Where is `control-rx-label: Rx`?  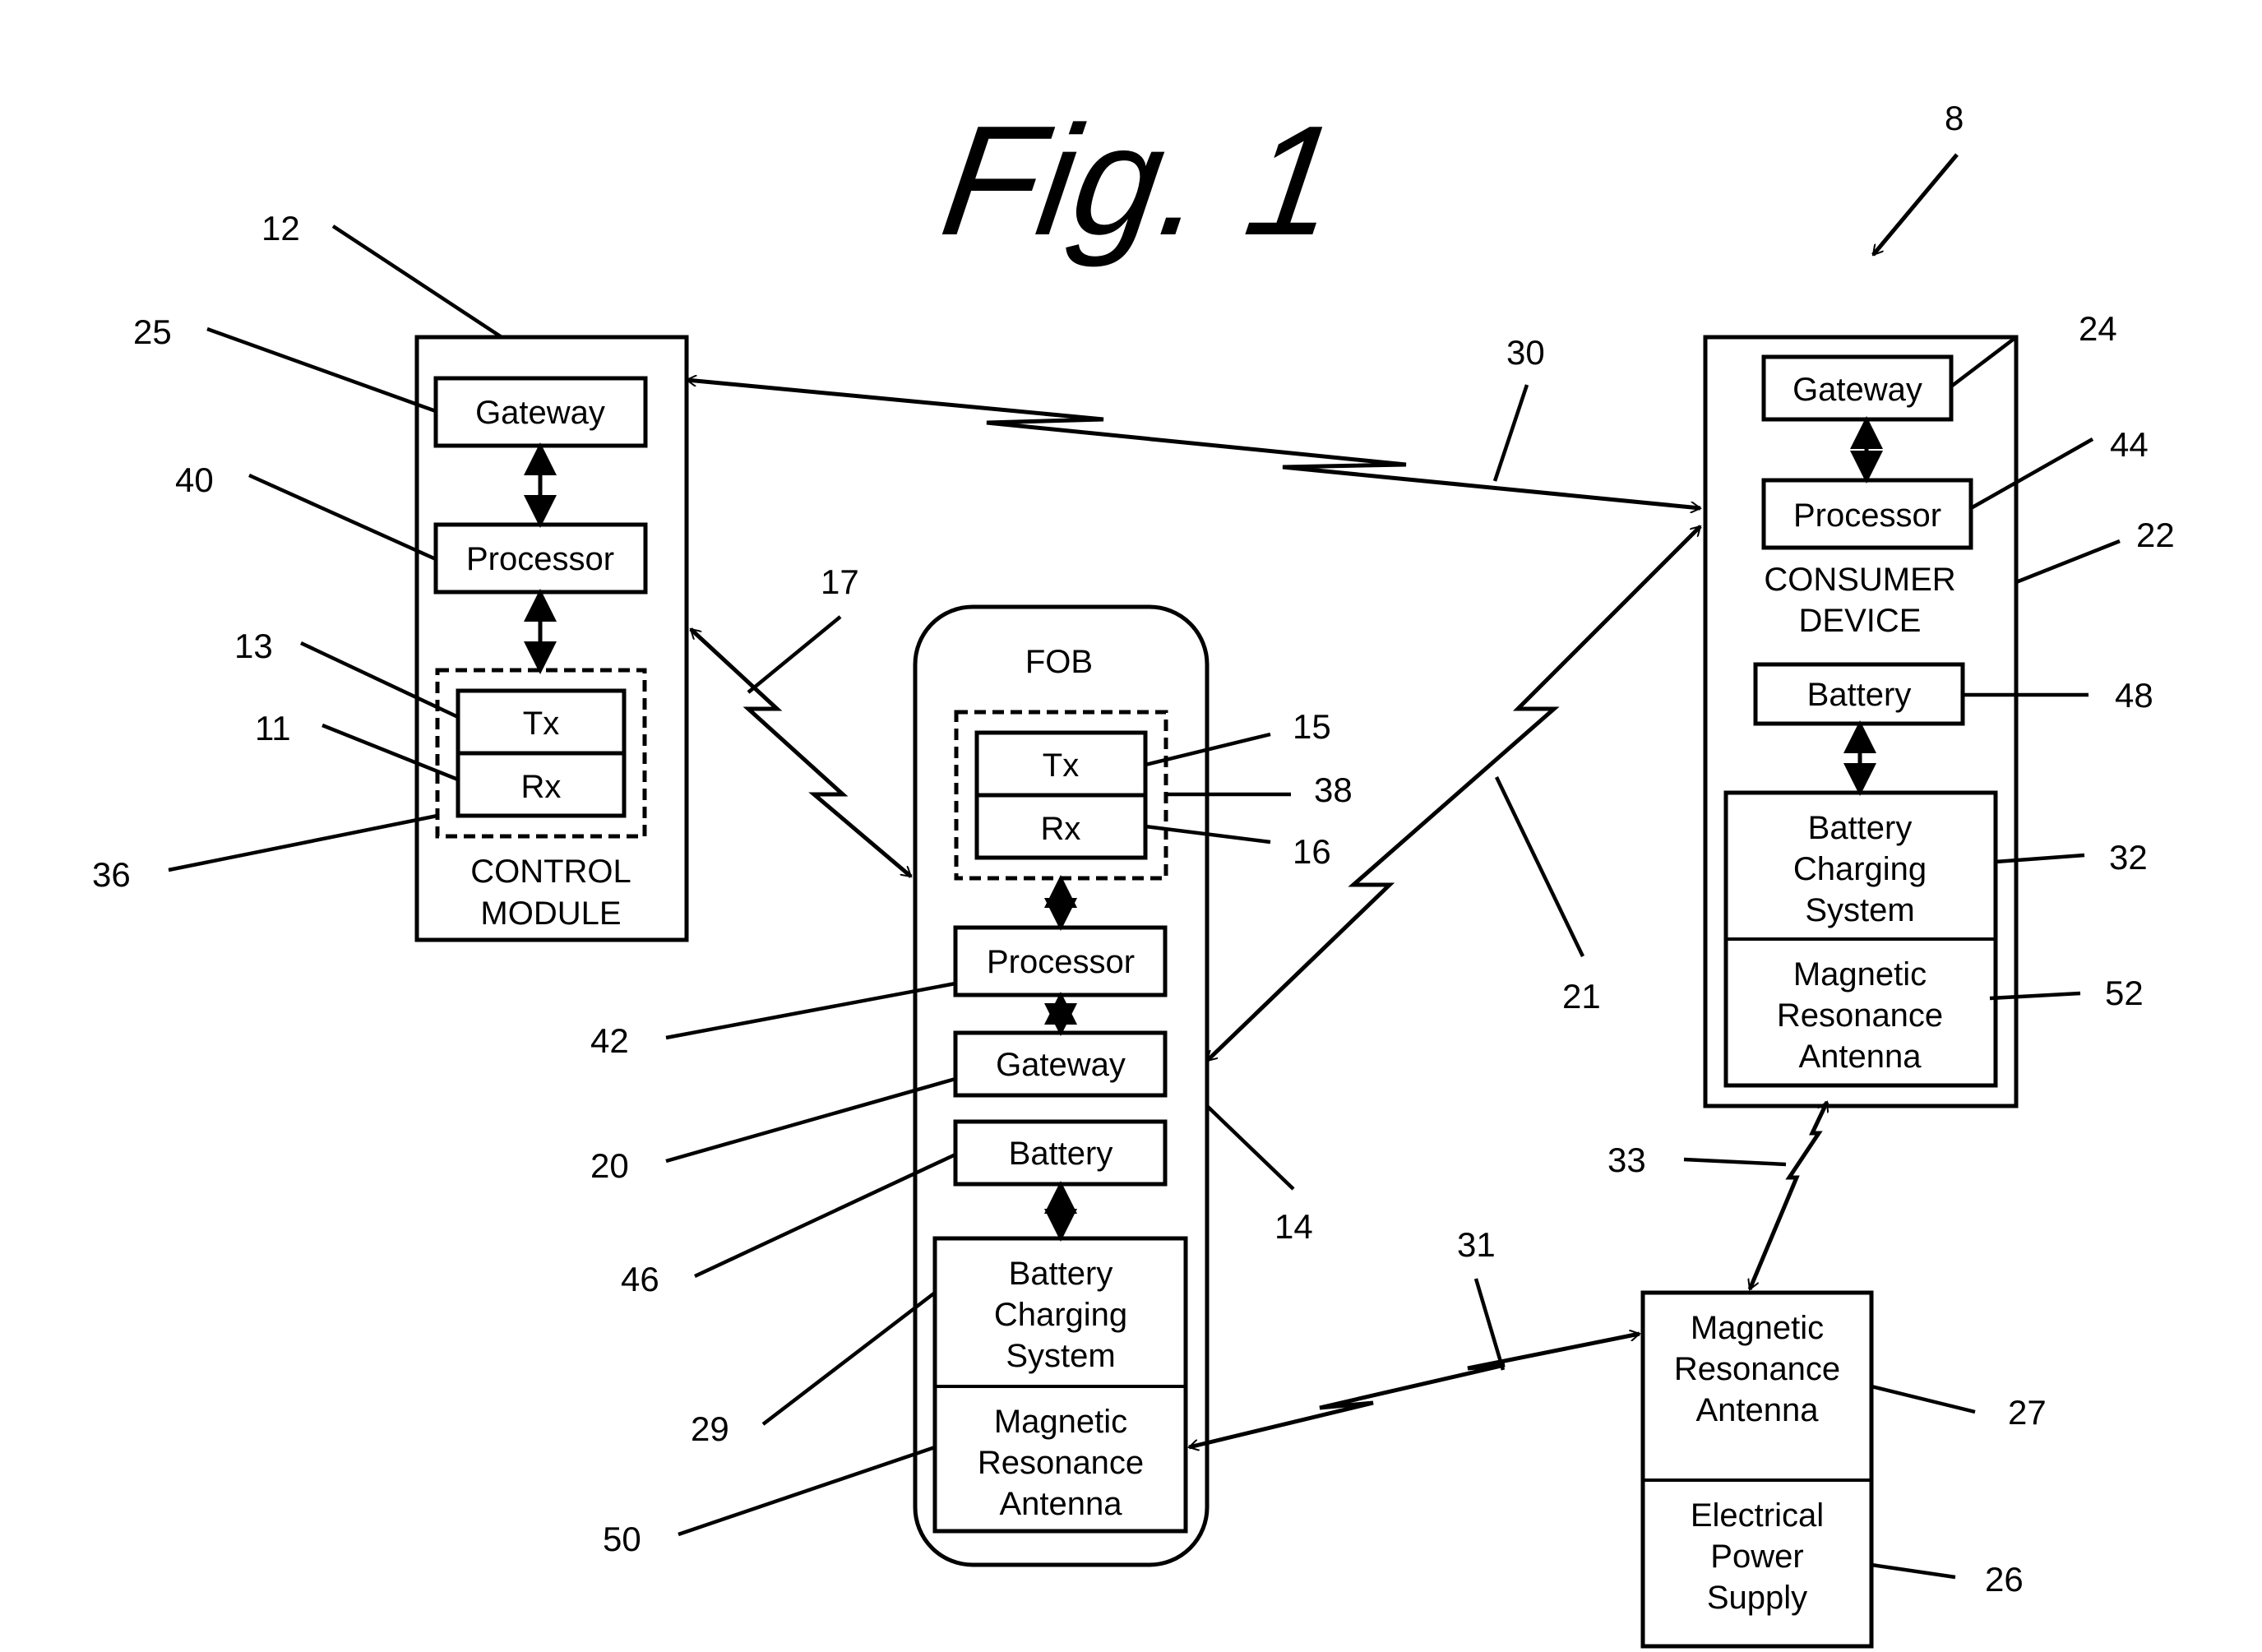 control-rx-label: Rx is located at coordinates (541, 787).